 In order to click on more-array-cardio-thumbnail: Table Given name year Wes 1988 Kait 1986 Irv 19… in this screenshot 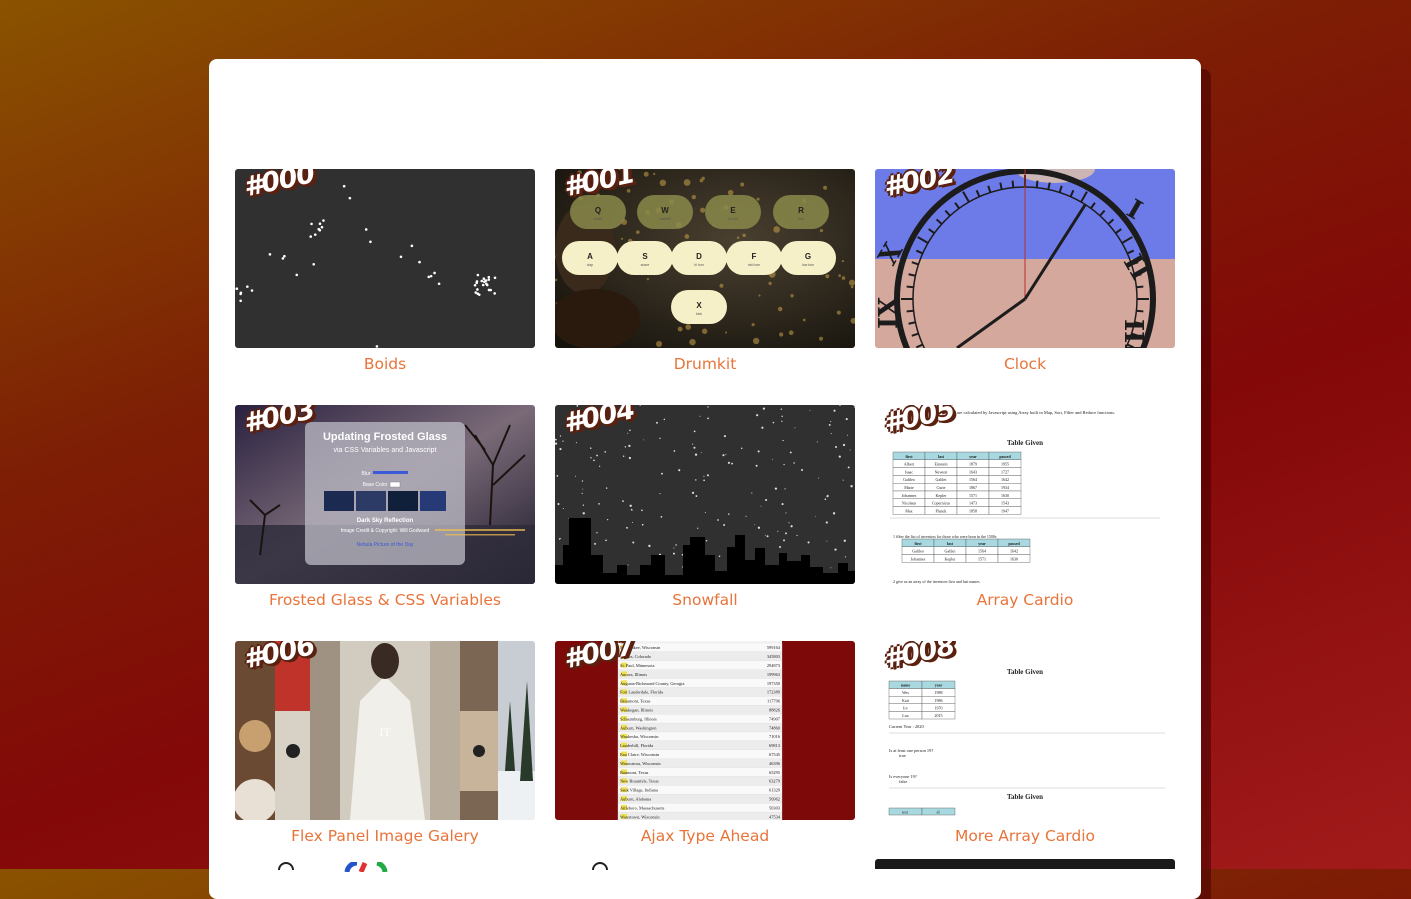, I will do `click(1025, 730)`.